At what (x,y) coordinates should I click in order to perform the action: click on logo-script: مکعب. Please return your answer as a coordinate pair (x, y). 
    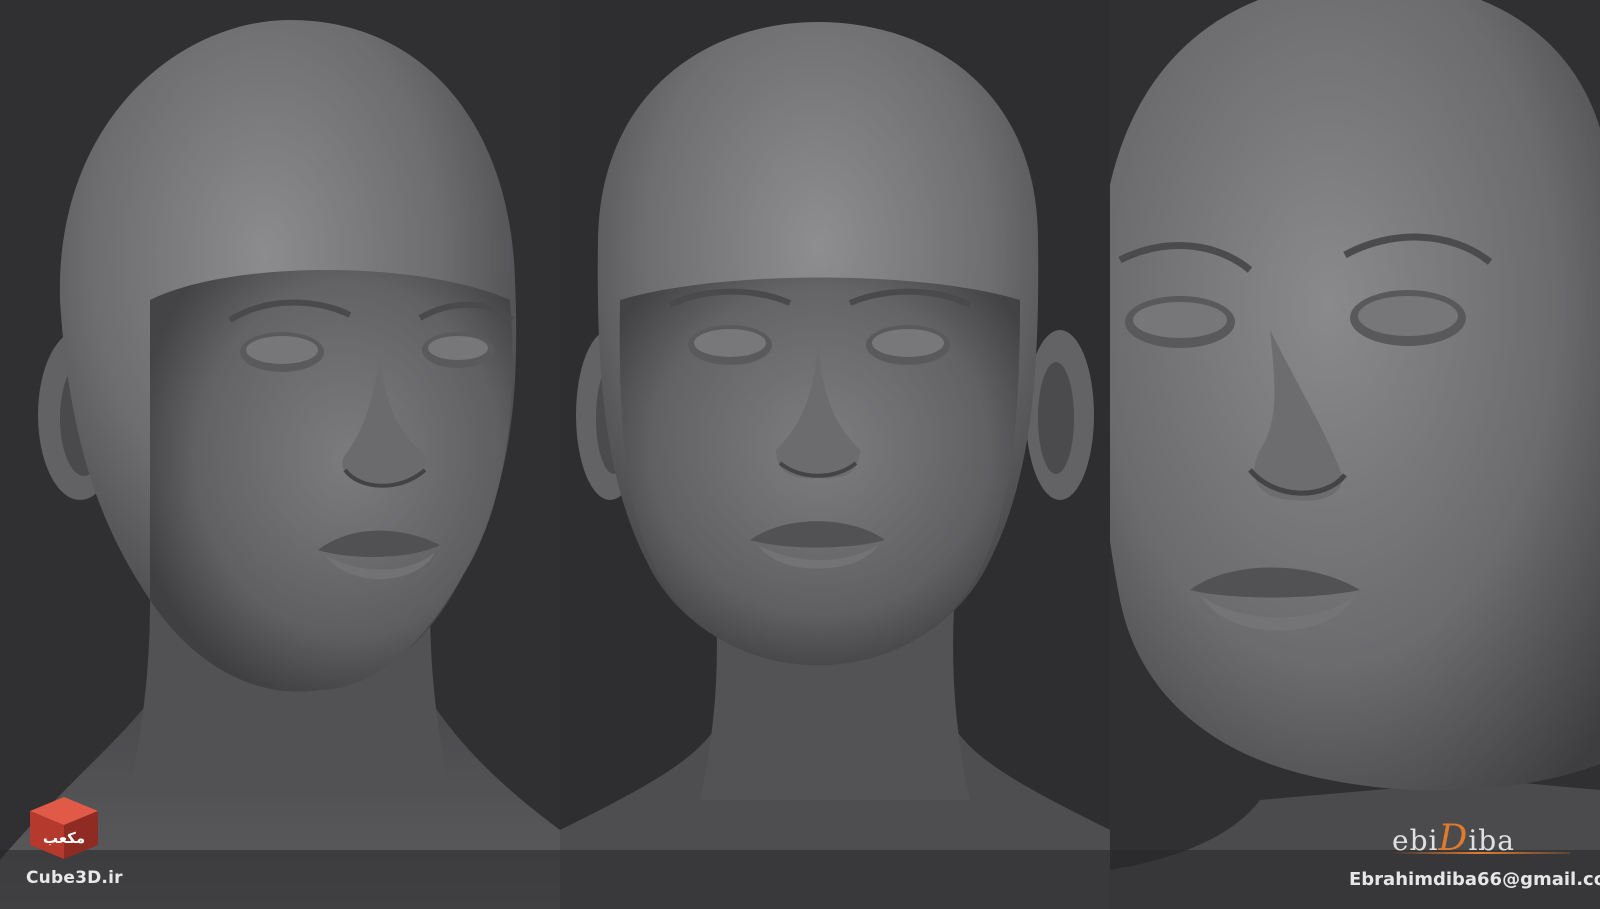
    Looking at the image, I should click on (64, 838).